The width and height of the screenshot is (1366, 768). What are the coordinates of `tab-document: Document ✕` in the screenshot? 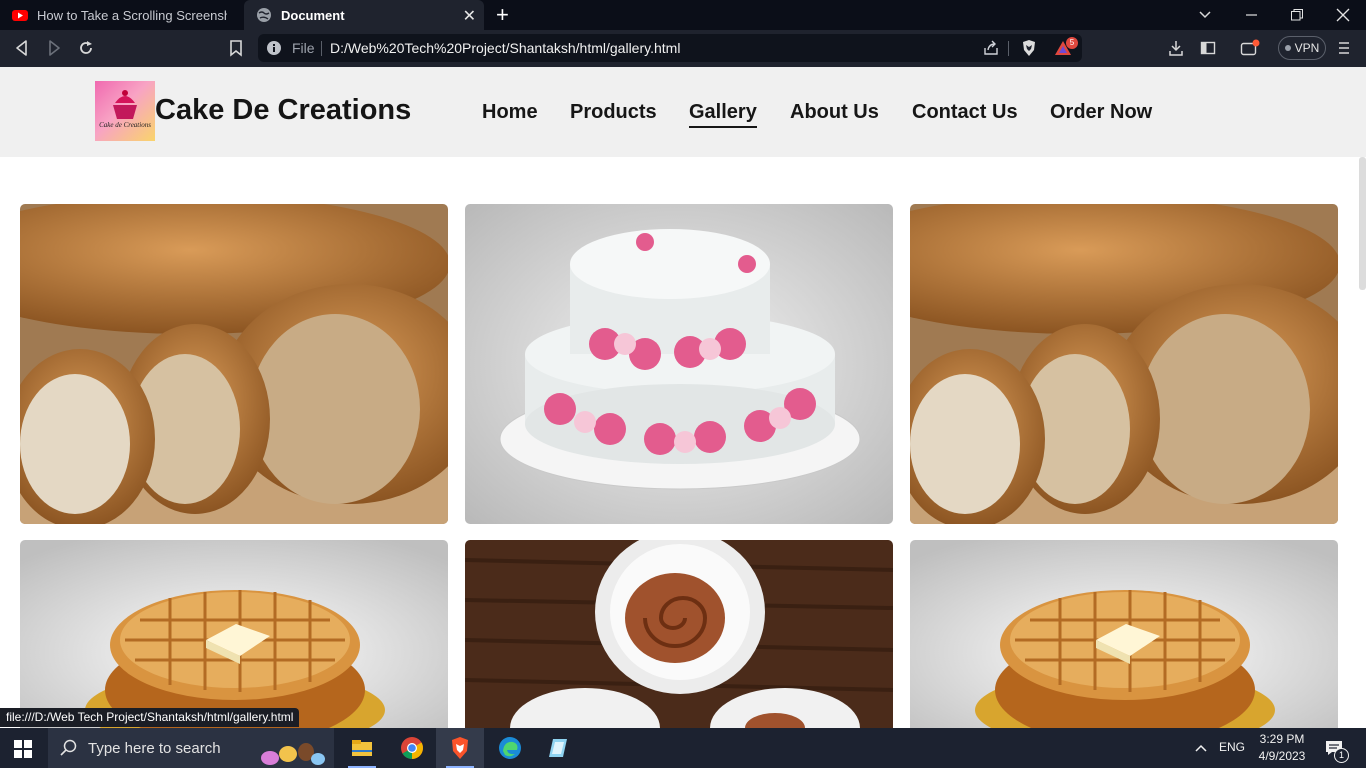 It's located at (364, 15).